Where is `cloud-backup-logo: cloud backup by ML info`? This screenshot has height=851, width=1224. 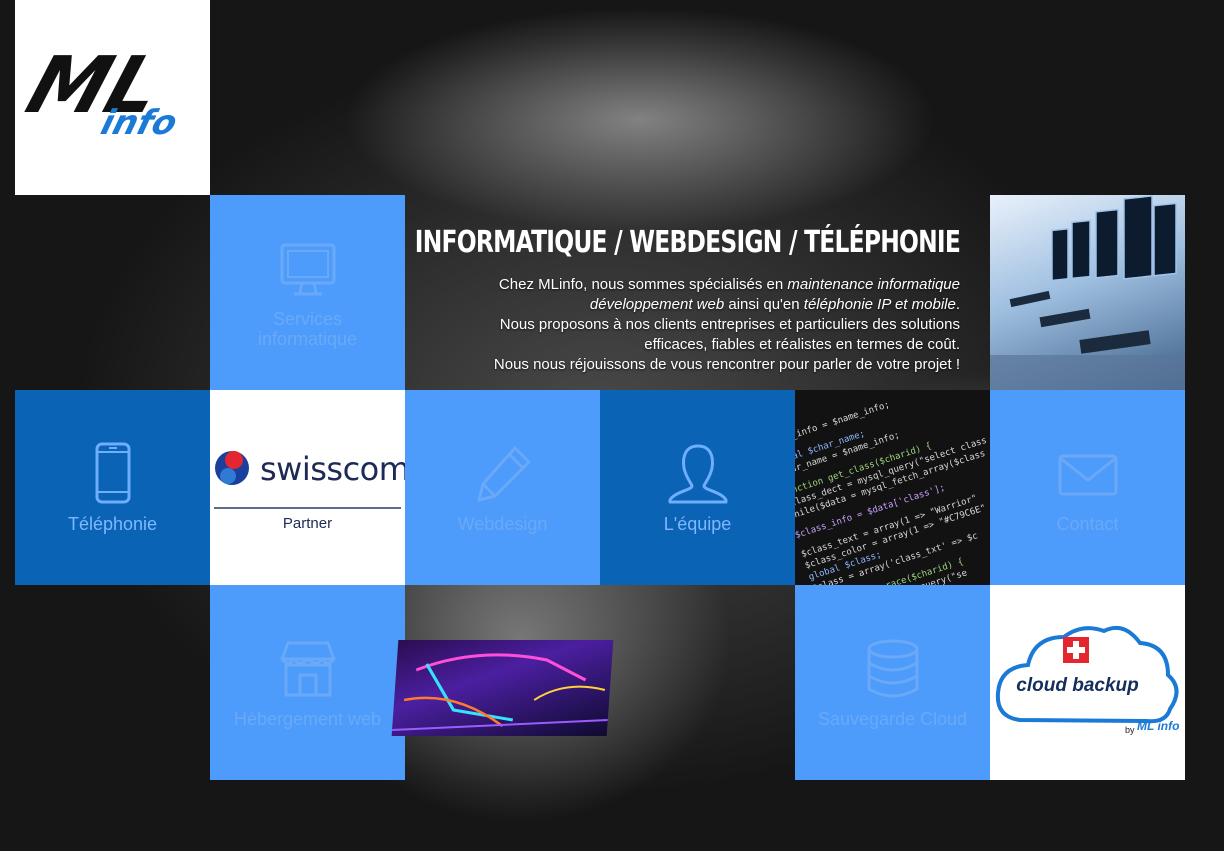
cloud-backup-logo: cloud backup by ML info is located at coordinates (1087, 682).